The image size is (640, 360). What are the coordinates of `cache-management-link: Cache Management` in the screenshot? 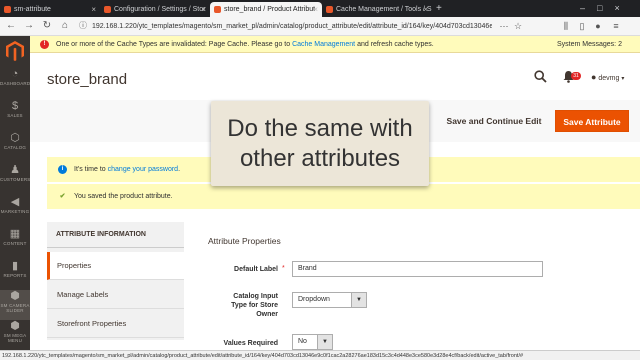 It's located at (323, 44).